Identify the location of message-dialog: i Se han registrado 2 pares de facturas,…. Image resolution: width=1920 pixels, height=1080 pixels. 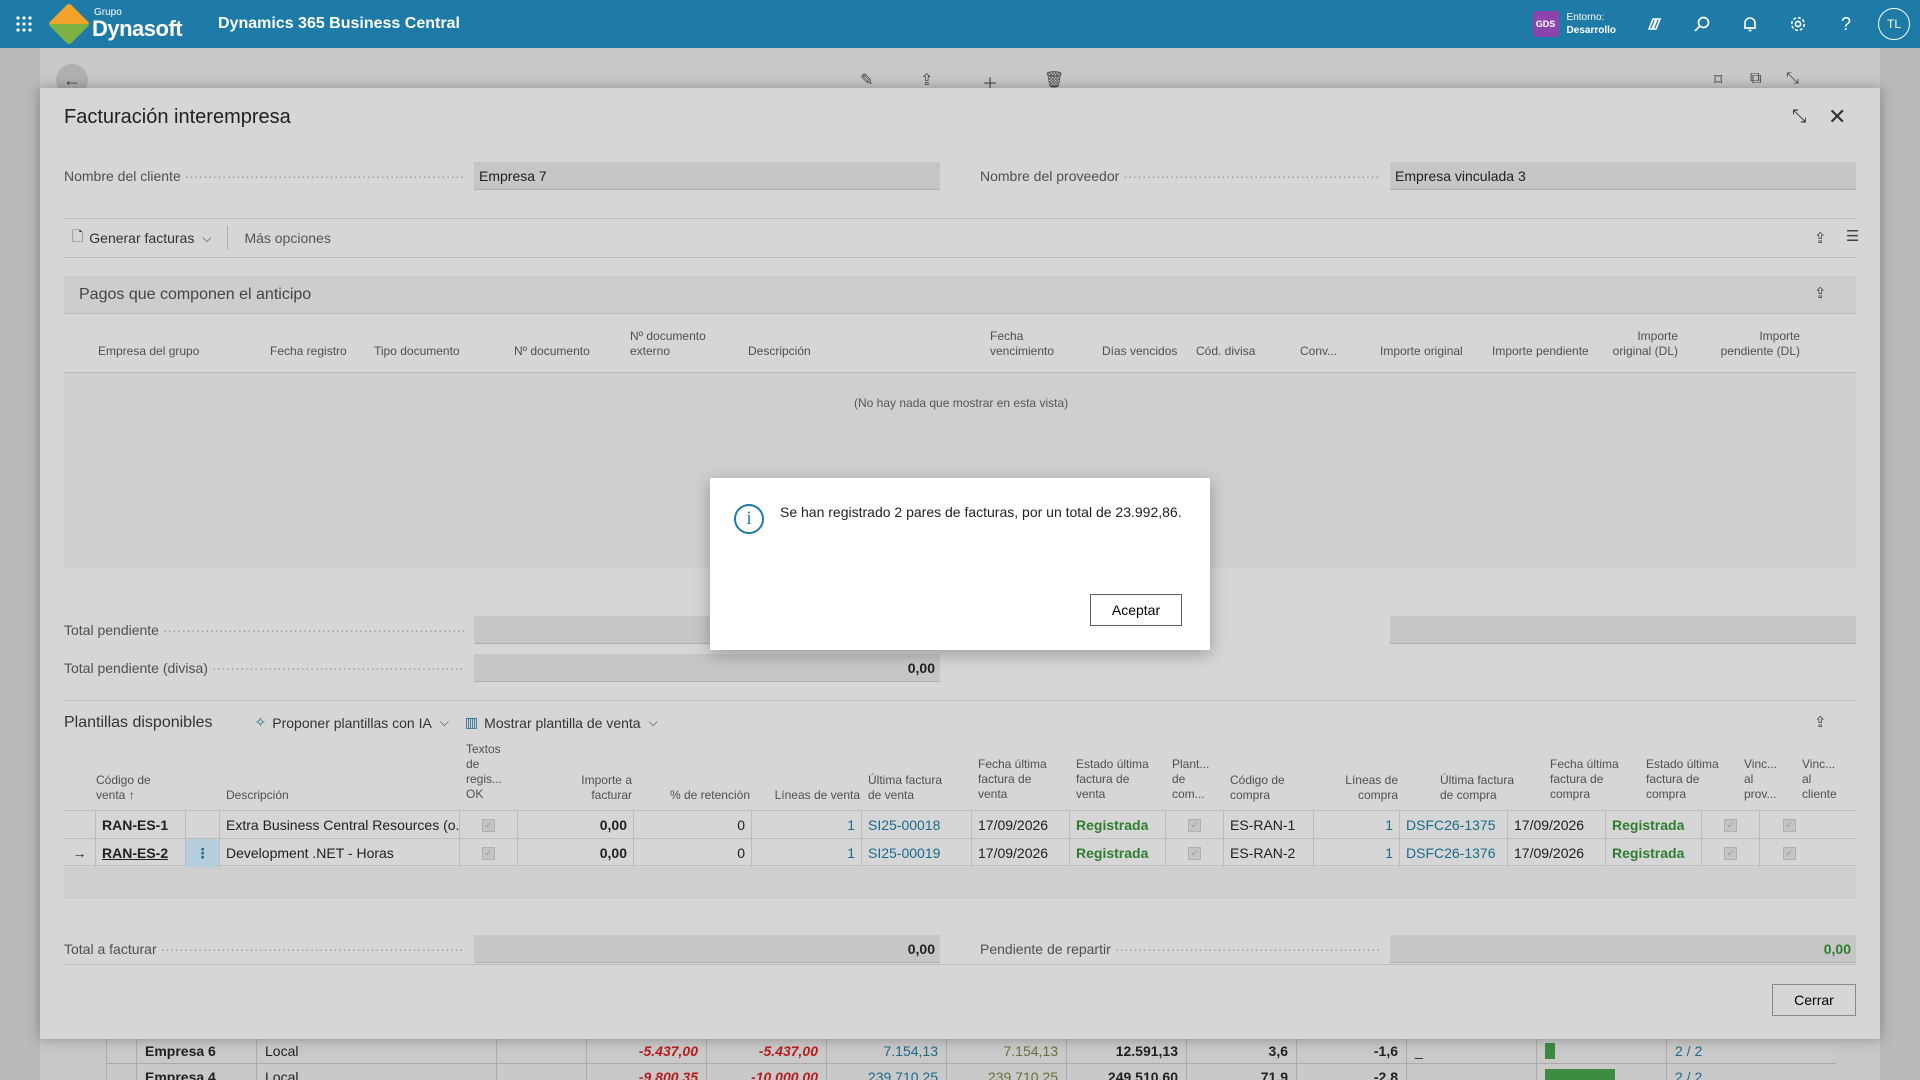
(960, 564).